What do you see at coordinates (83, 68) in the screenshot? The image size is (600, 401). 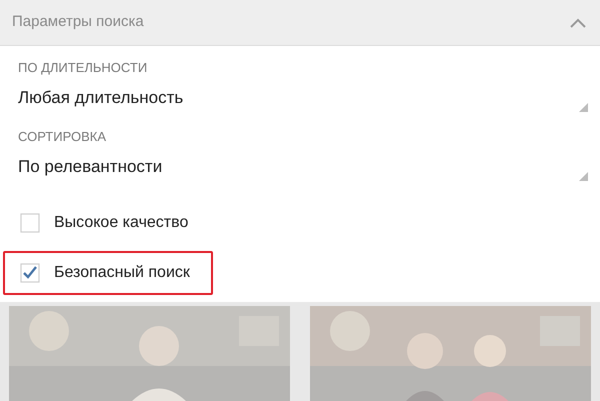 I see `field-label: ПО ДЛИТЕЛЬНОСТИ` at bounding box center [83, 68].